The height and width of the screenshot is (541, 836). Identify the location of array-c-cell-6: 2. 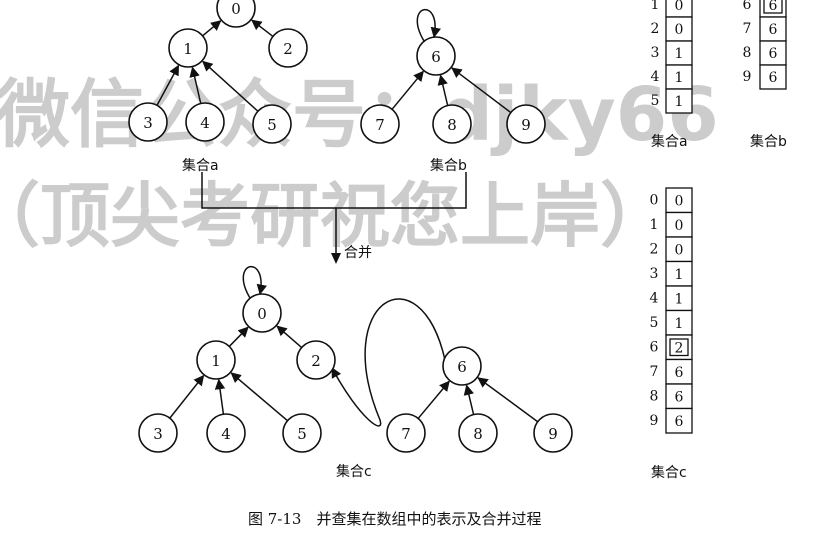
(679, 347).